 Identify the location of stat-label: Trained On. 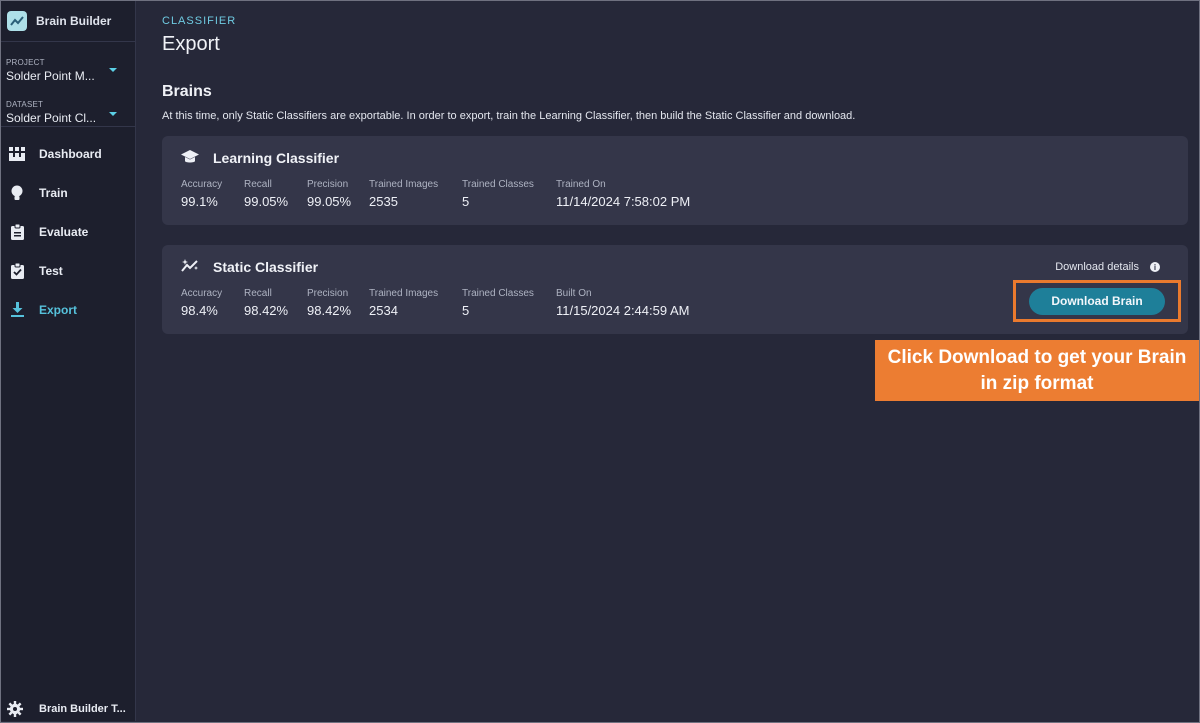
(581, 184).